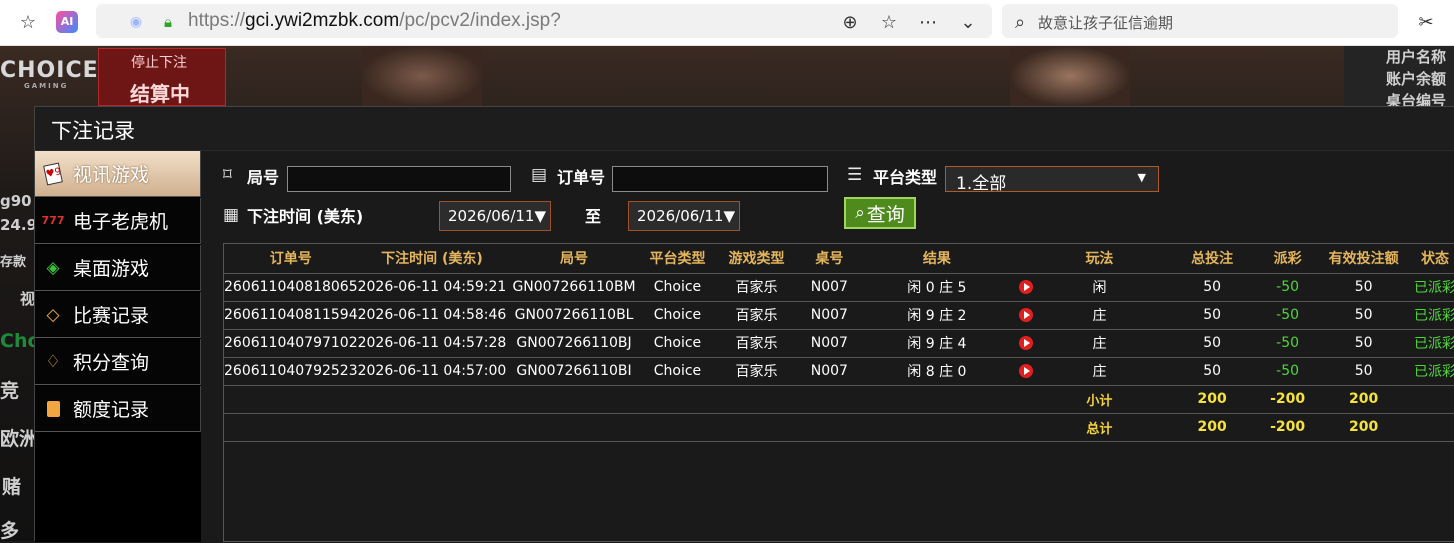 The width and height of the screenshot is (1454, 543). What do you see at coordinates (574, 259) in the screenshot?
I see `column-header: 局号` at bounding box center [574, 259].